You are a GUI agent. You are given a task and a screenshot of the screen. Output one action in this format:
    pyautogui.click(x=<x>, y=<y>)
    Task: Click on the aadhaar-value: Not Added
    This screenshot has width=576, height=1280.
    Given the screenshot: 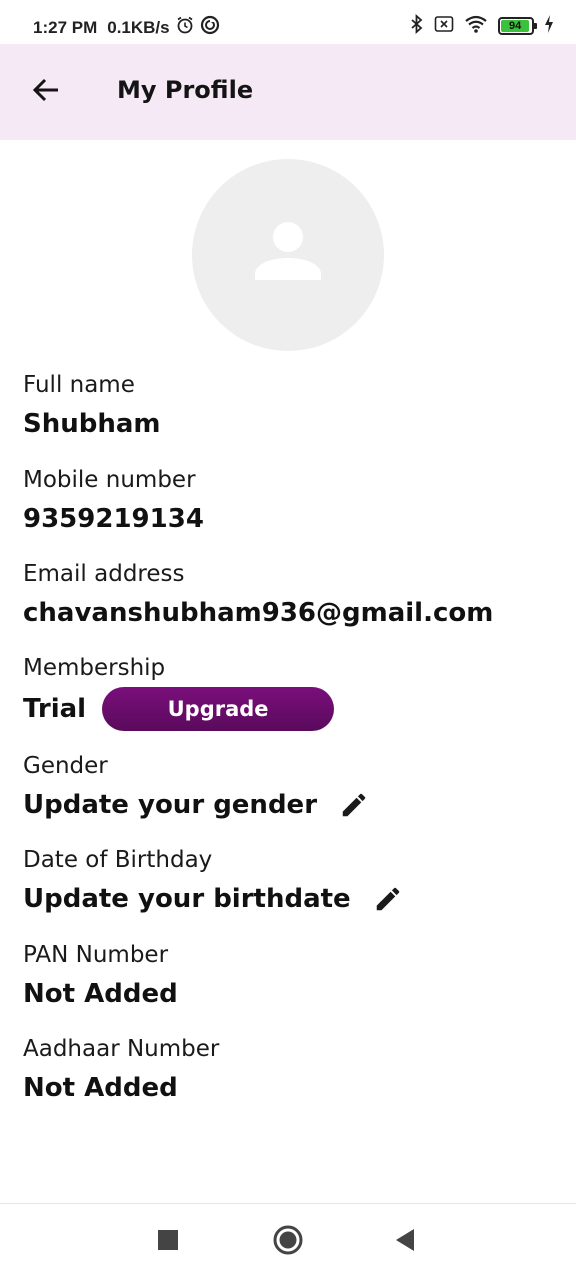 What is the action you would take?
    pyautogui.click(x=100, y=1088)
    